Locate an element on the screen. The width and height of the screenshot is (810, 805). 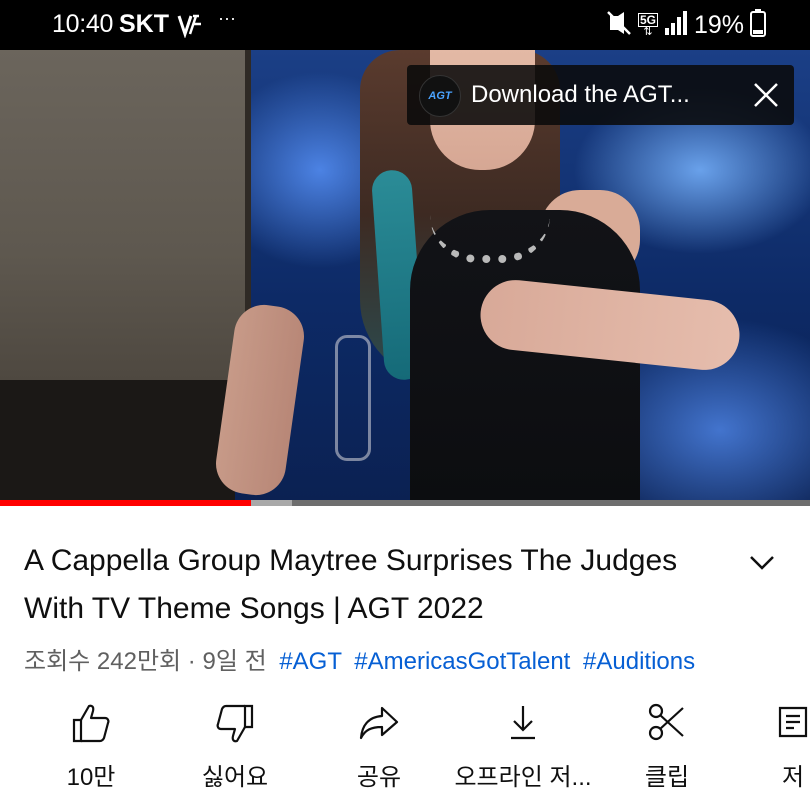
agt-logo: AGT is located at coordinates (440, 96).